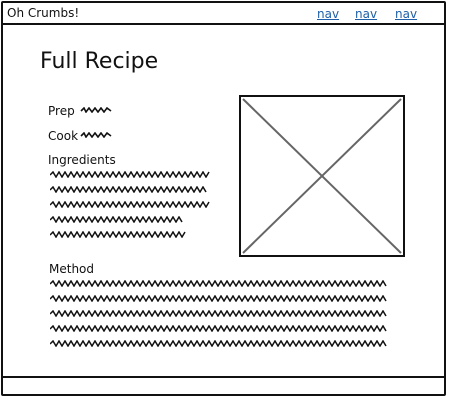 The height and width of the screenshot is (400, 450). What do you see at coordinates (43, 13) in the screenshot?
I see `site-brand: Oh Crumbs!` at bounding box center [43, 13].